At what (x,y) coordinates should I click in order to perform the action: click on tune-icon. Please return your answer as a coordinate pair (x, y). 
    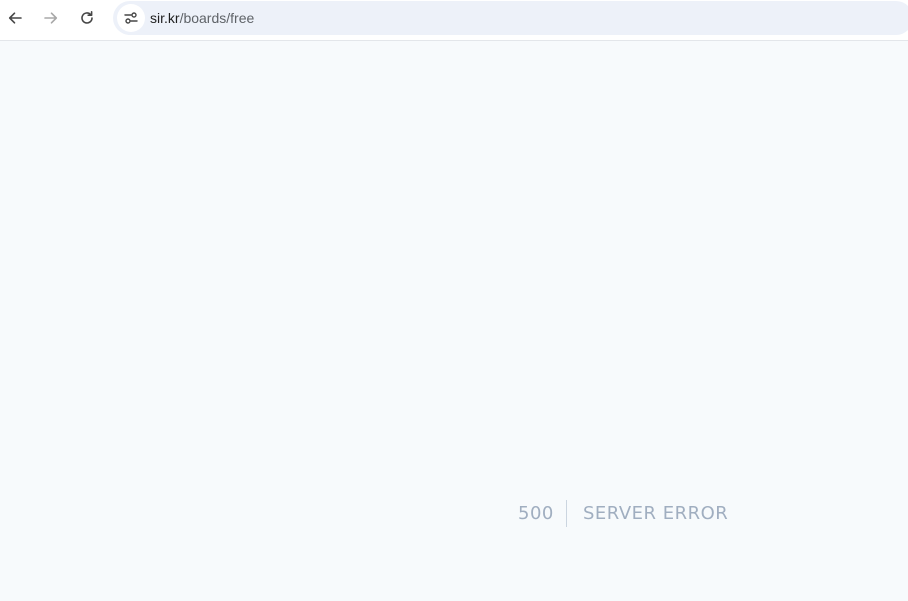
    Looking at the image, I should click on (131, 18).